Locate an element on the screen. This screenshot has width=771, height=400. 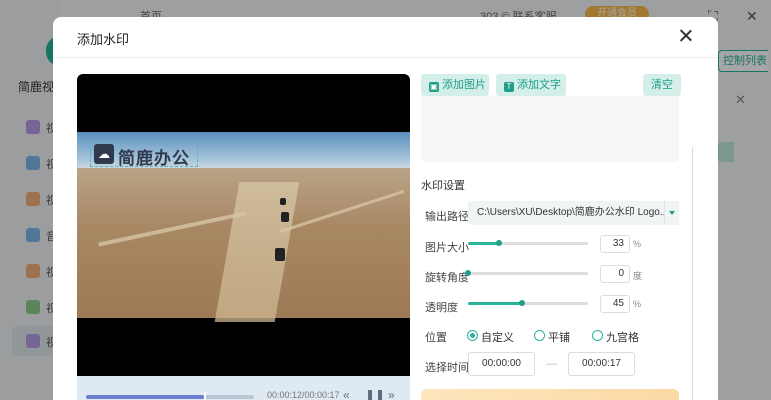
end-time-input: 00:00:17 is located at coordinates (601, 364).